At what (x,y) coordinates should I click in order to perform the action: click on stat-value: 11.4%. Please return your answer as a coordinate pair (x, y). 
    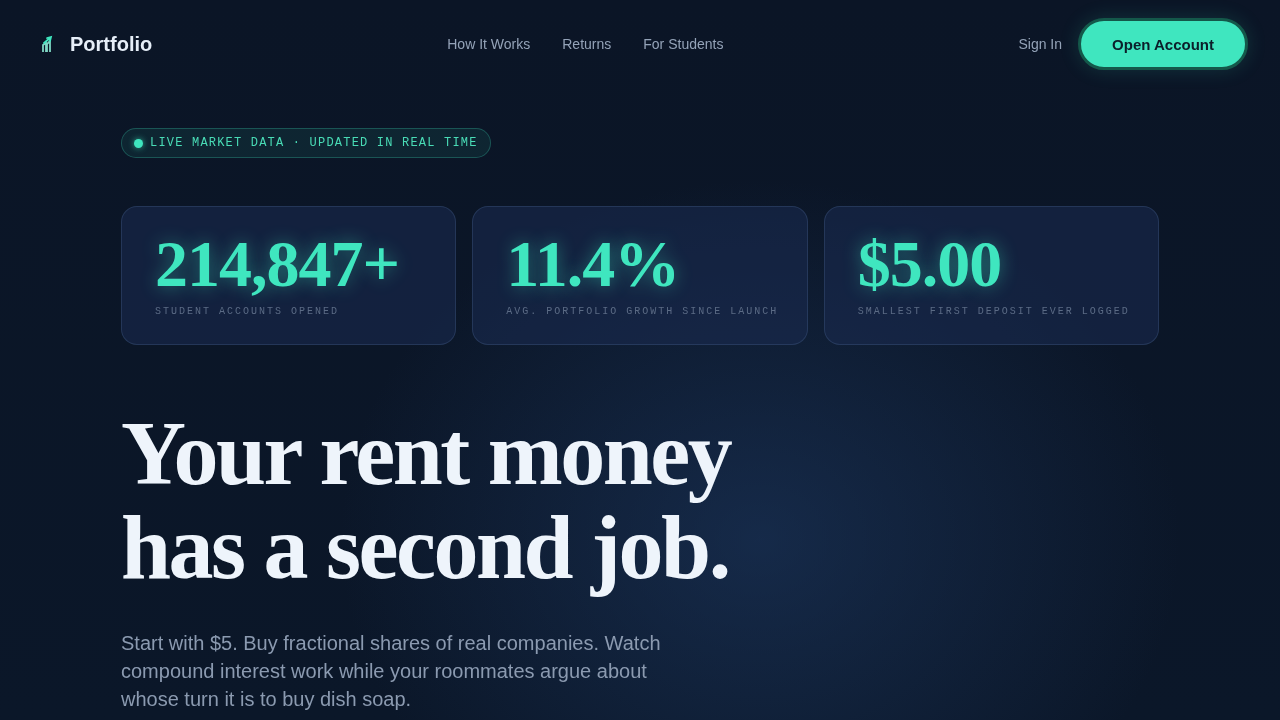
    Looking at the image, I should click on (593, 264).